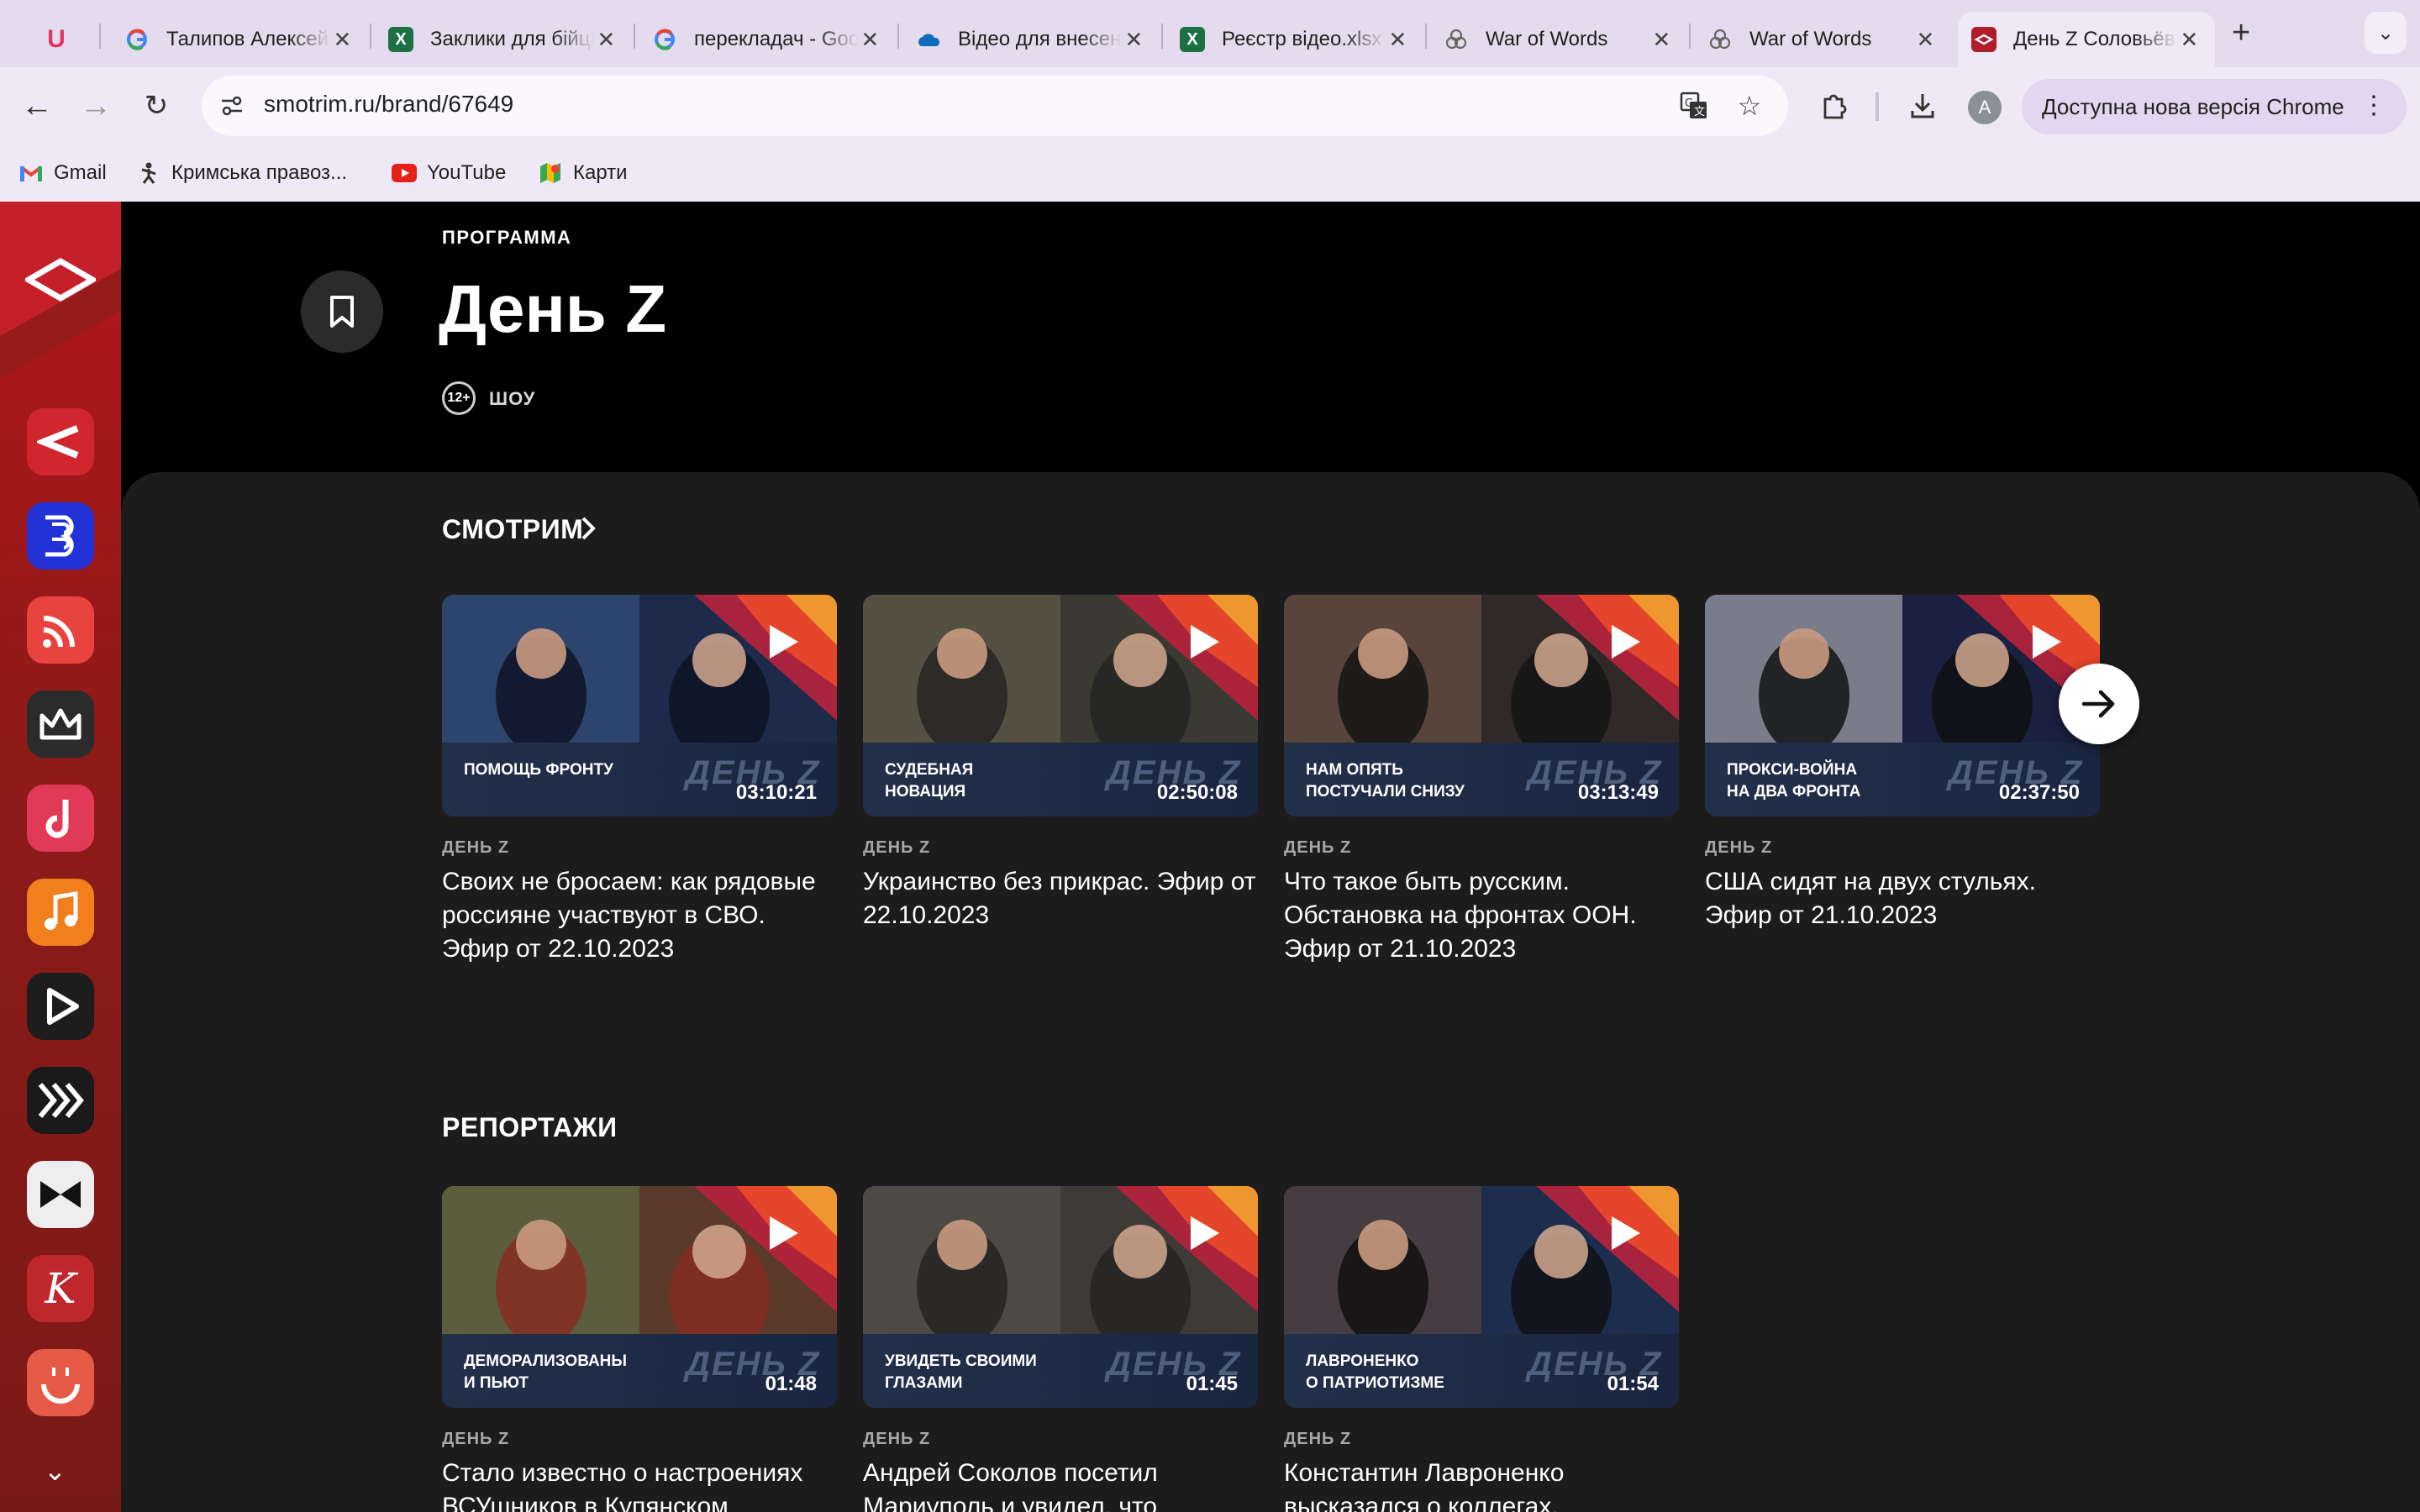  What do you see at coordinates (929, 39) in the screenshot?
I see `onedrive-icon` at bounding box center [929, 39].